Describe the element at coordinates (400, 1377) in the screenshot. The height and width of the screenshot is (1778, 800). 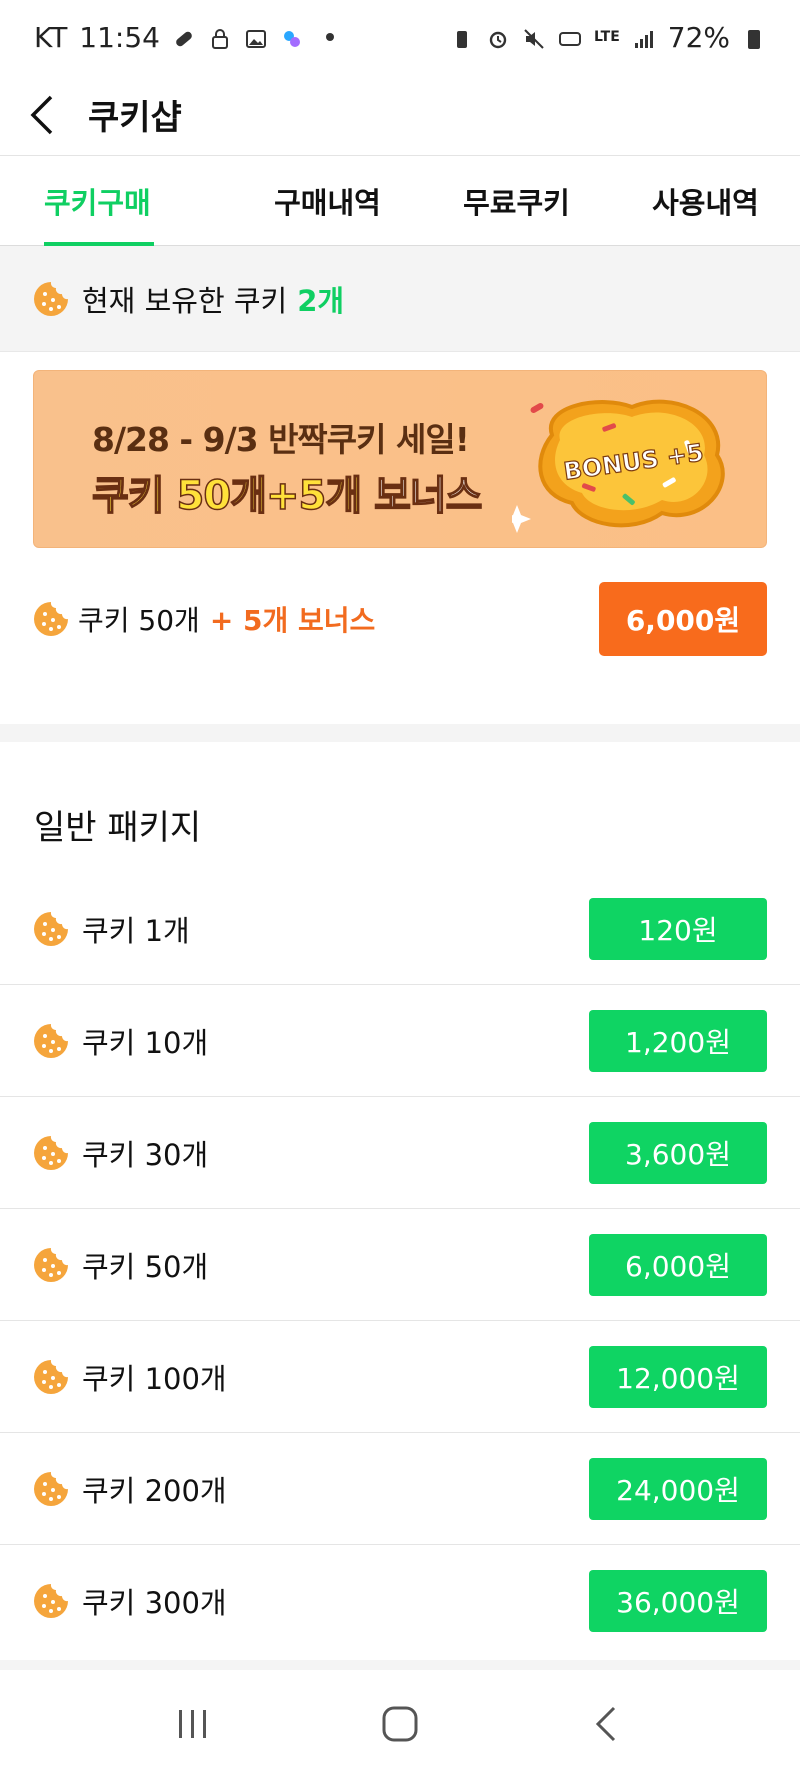
I see `list-item: 쿠키 100개 12,000원` at that location.